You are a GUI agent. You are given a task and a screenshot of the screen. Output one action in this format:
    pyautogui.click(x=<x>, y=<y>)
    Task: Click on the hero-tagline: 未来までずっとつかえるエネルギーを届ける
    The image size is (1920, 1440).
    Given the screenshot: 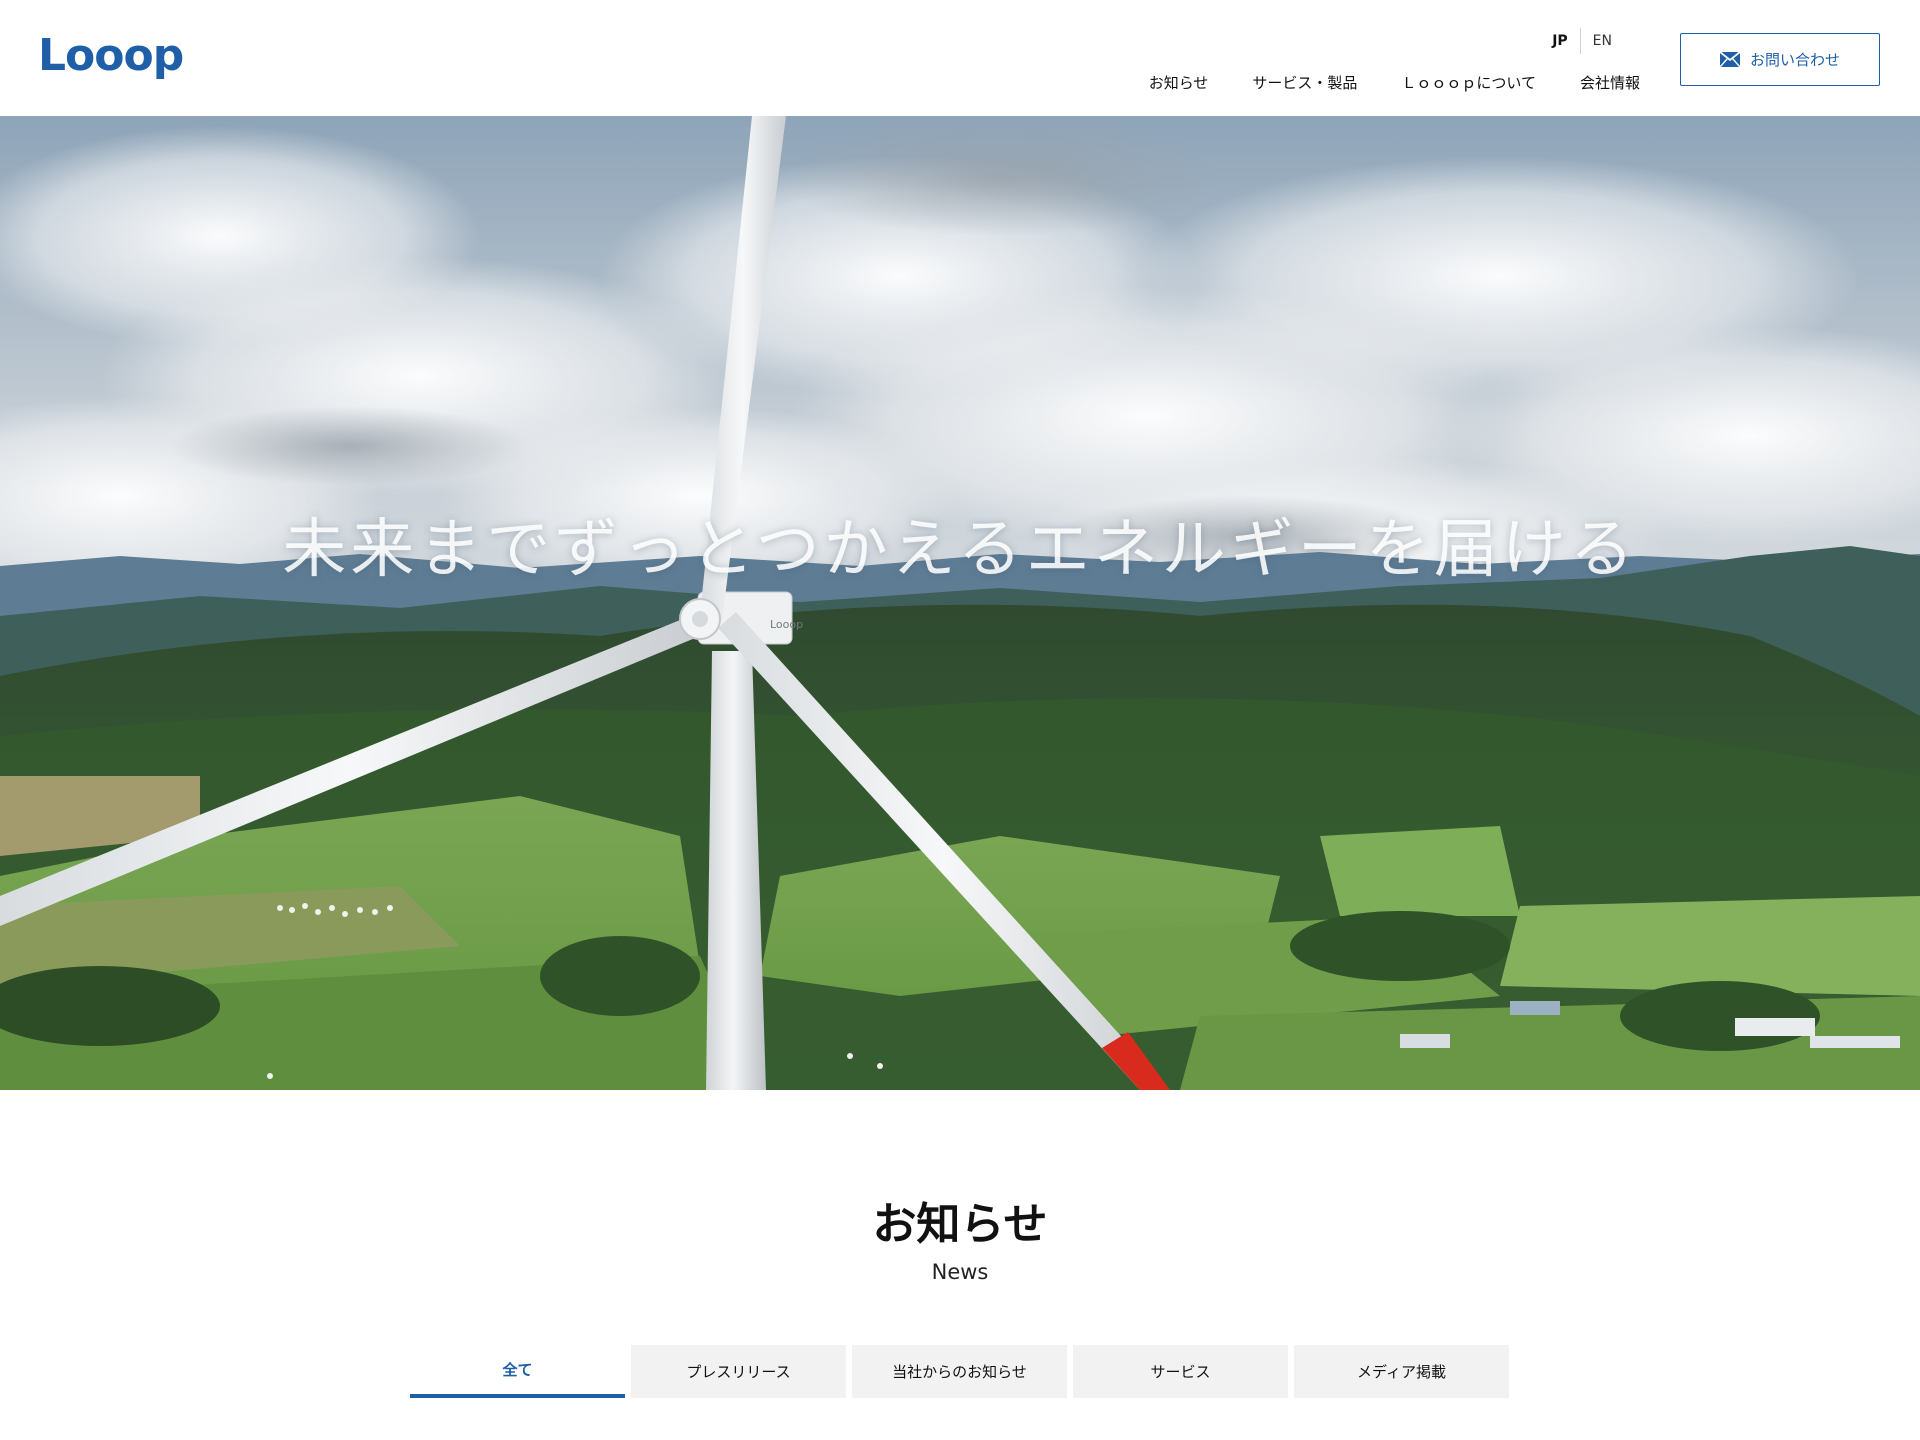 What is the action you would take?
    pyautogui.click(x=960, y=550)
    